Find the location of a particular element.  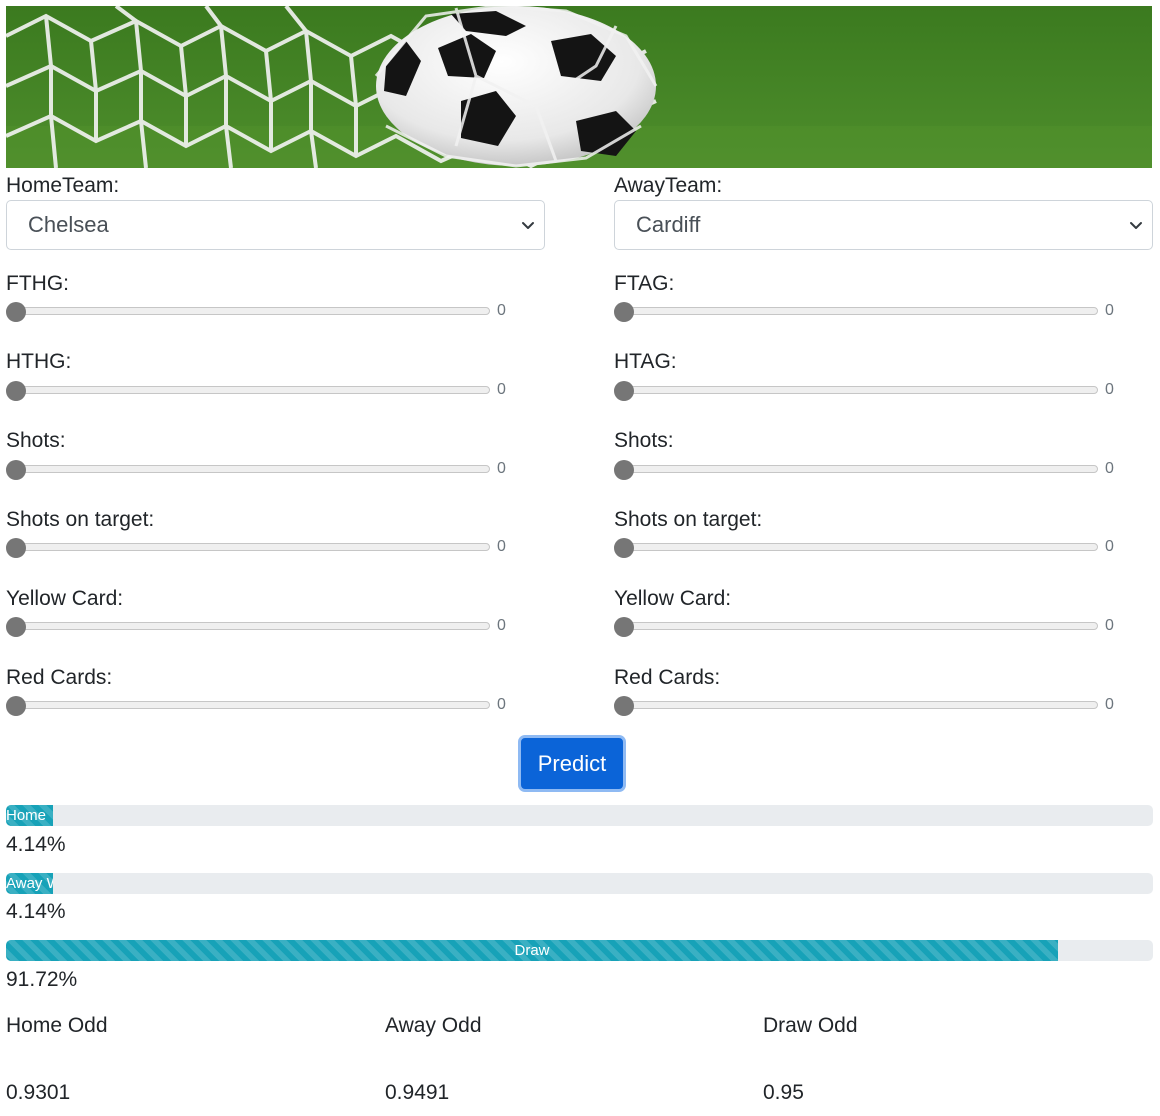

draw-progress-bar: Draw is located at coordinates (532, 950).